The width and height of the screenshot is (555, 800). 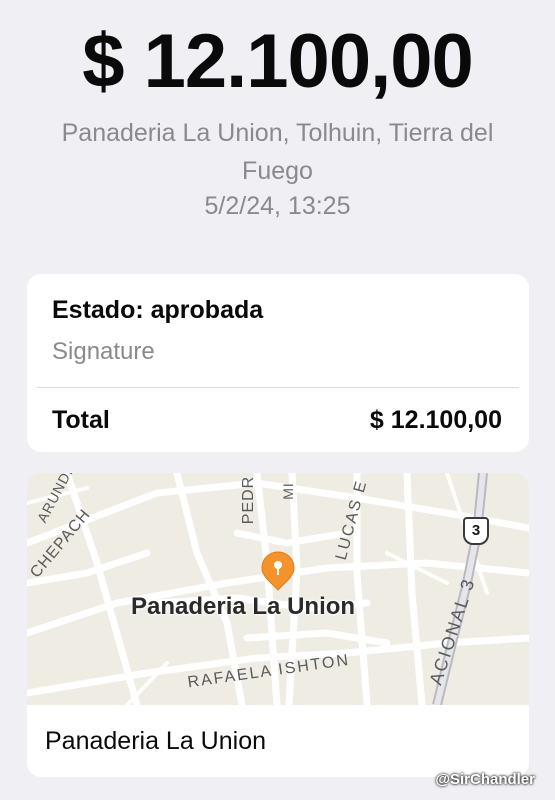 What do you see at coordinates (278, 61) in the screenshot?
I see `amount-heading: $ 12.100,00` at bounding box center [278, 61].